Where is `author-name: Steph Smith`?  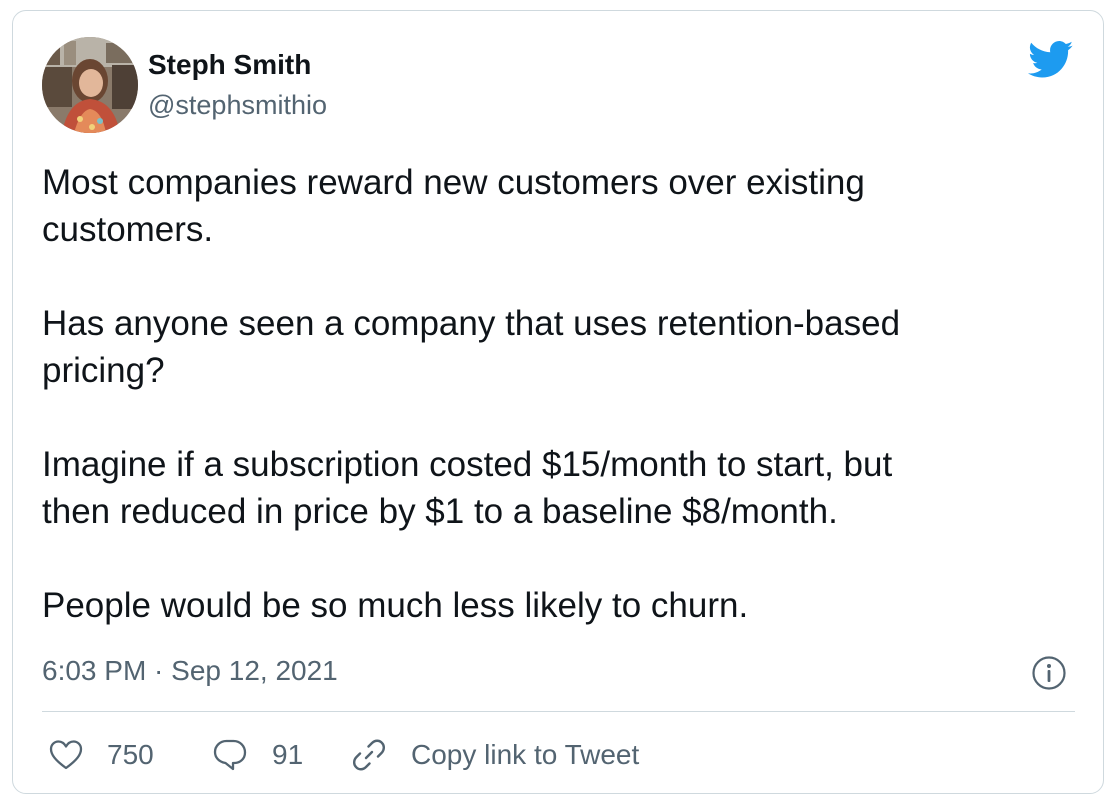
author-name: Steph Smith is located at coordinates (229, 65).